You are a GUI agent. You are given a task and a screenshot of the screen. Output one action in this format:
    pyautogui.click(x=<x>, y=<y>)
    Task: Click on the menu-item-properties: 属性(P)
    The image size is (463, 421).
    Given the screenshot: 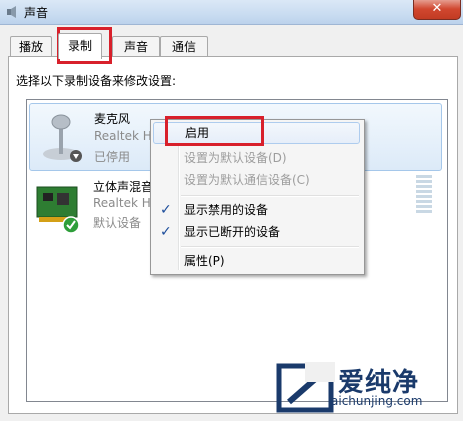 What is the action you would take?
    pyautogui.click(x=256, y=261)
    